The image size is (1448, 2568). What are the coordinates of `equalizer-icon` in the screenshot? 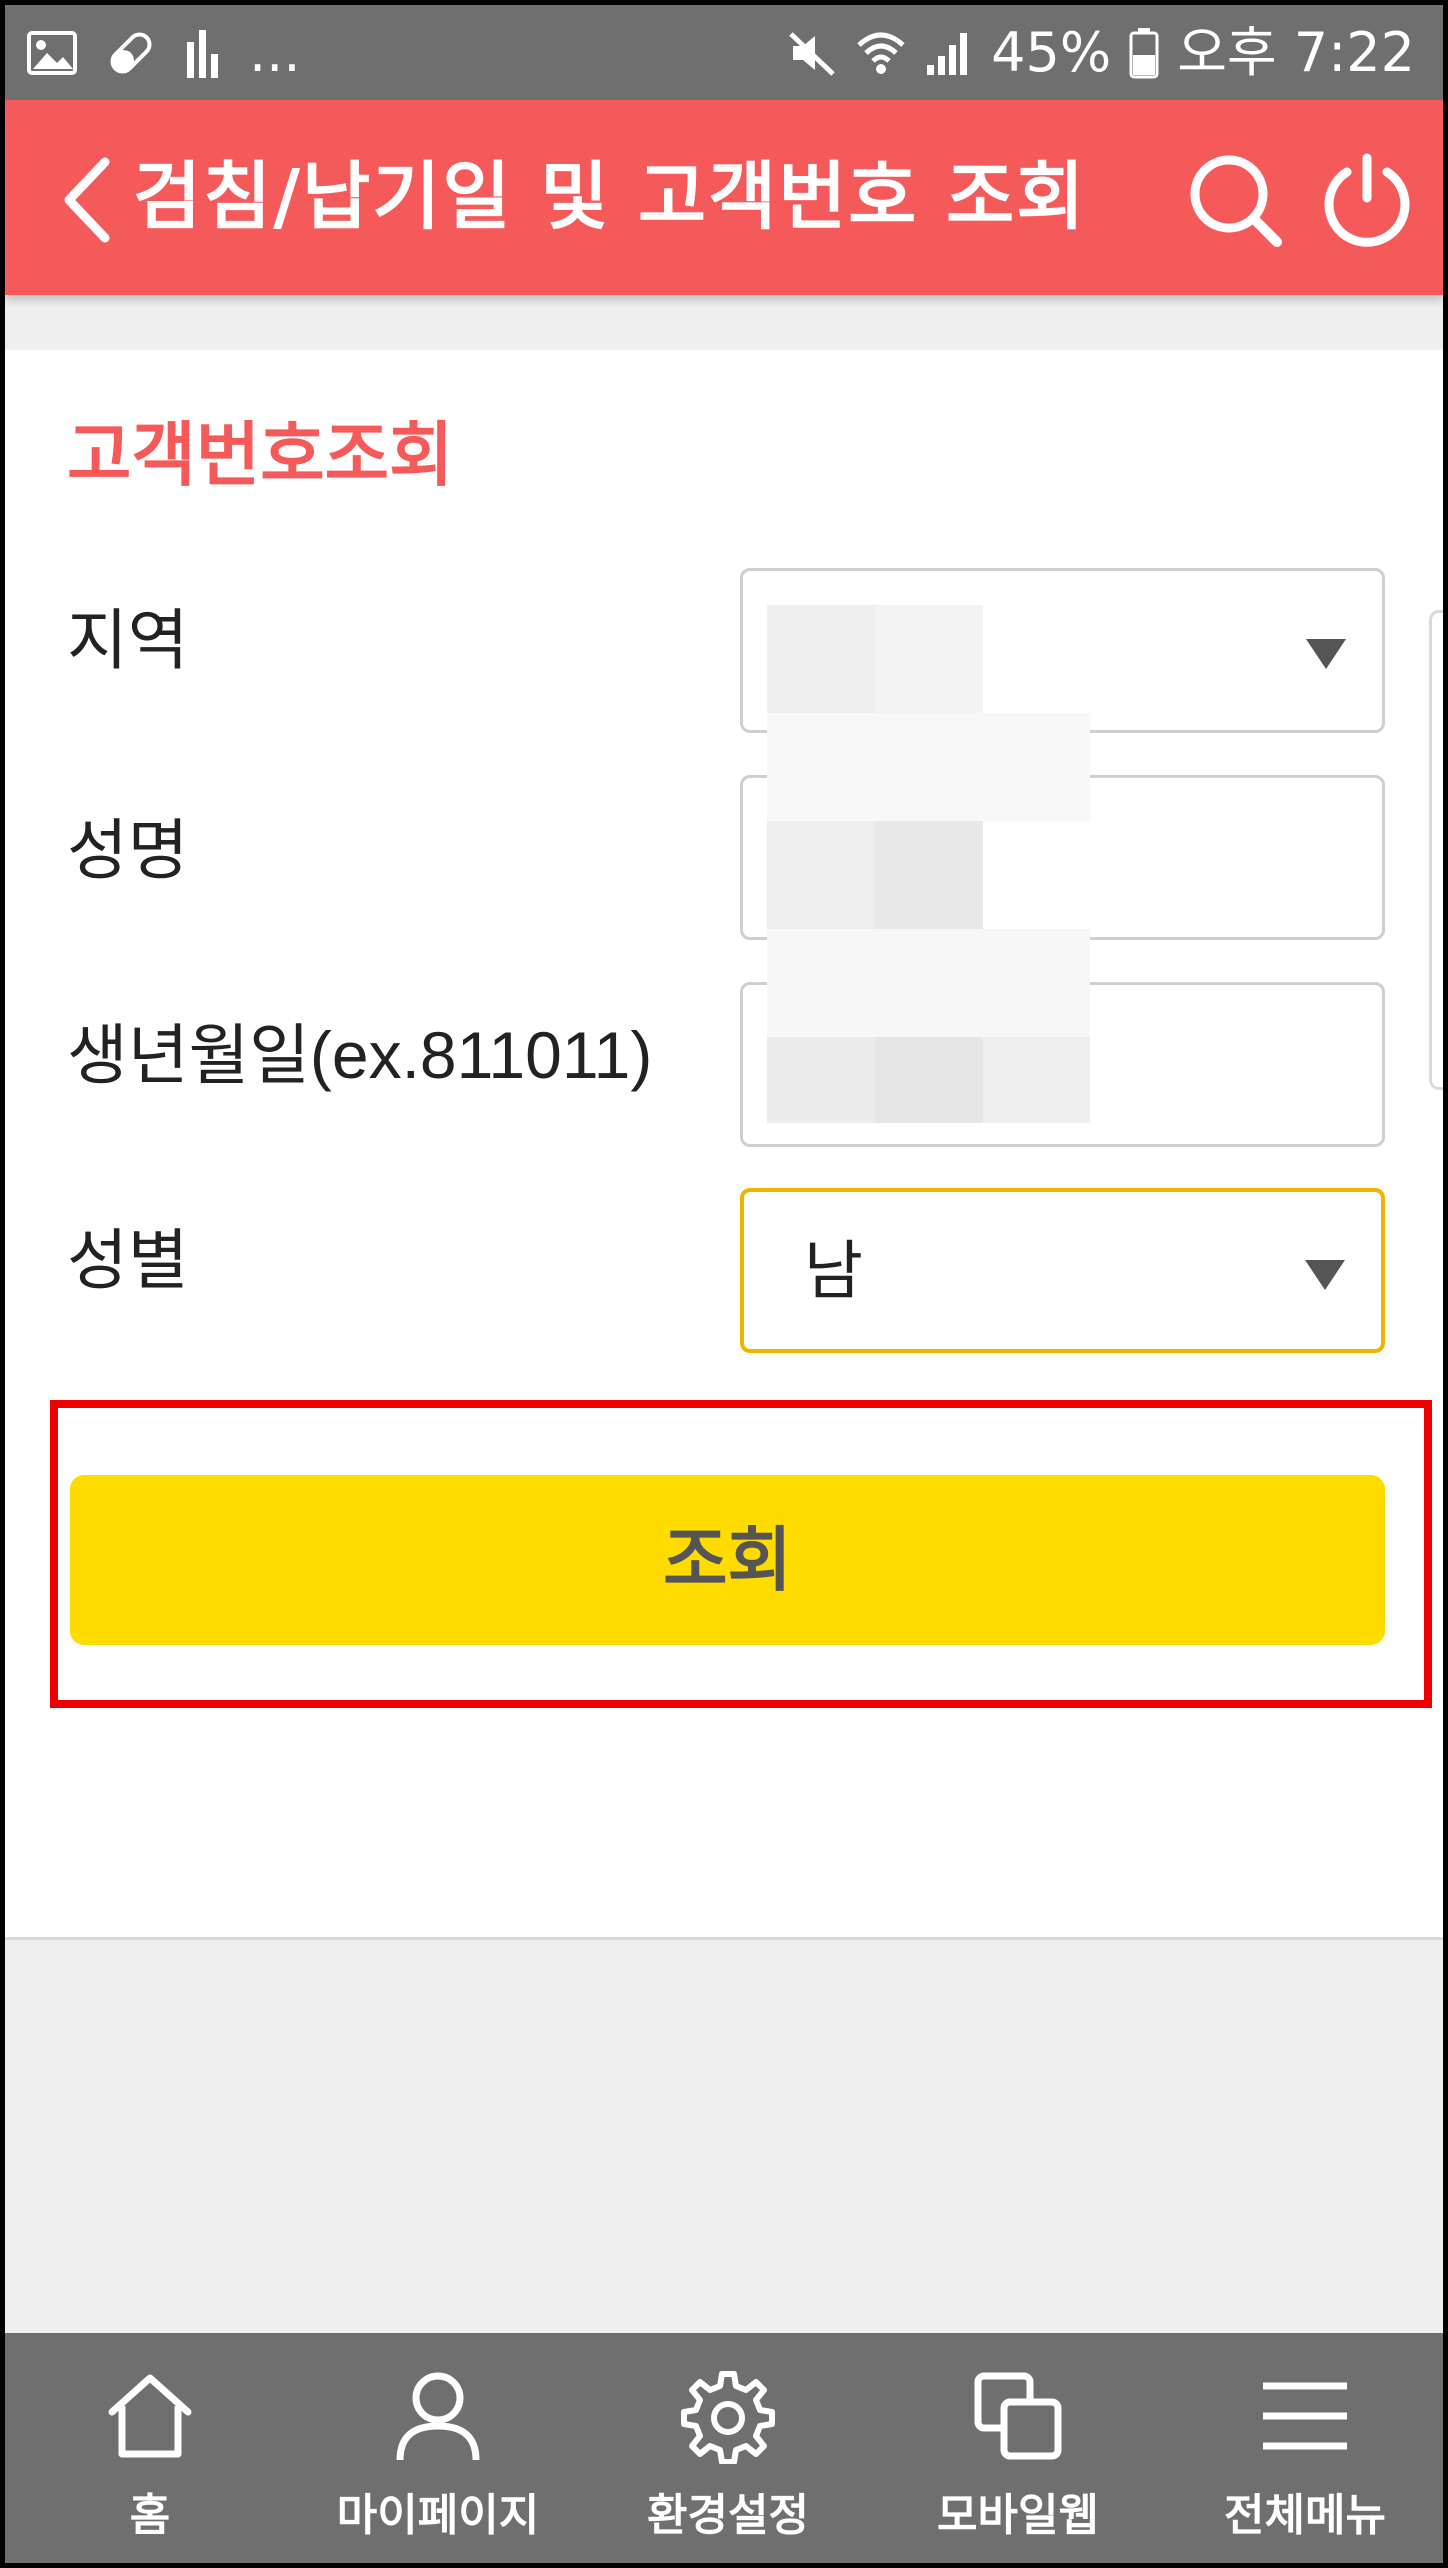 It's located at (203, 53).